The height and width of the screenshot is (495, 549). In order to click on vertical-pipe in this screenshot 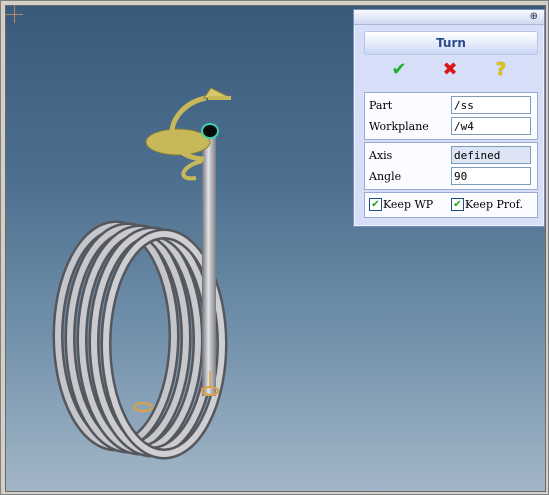, I will do `click(209, 265)`.